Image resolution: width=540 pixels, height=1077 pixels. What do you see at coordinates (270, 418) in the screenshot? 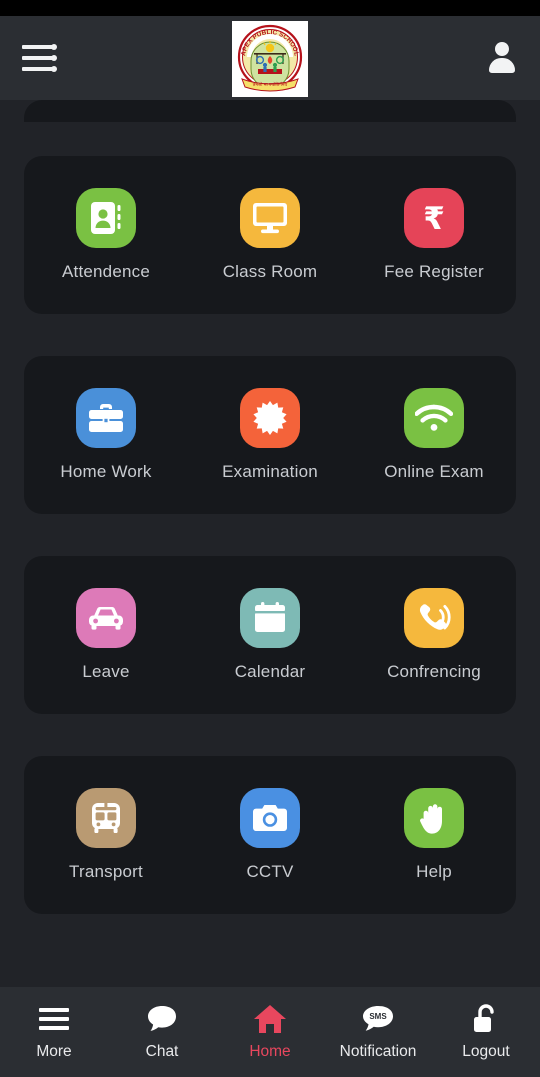
I see `starburst-badge-icon` at bounding box center [270, 418].